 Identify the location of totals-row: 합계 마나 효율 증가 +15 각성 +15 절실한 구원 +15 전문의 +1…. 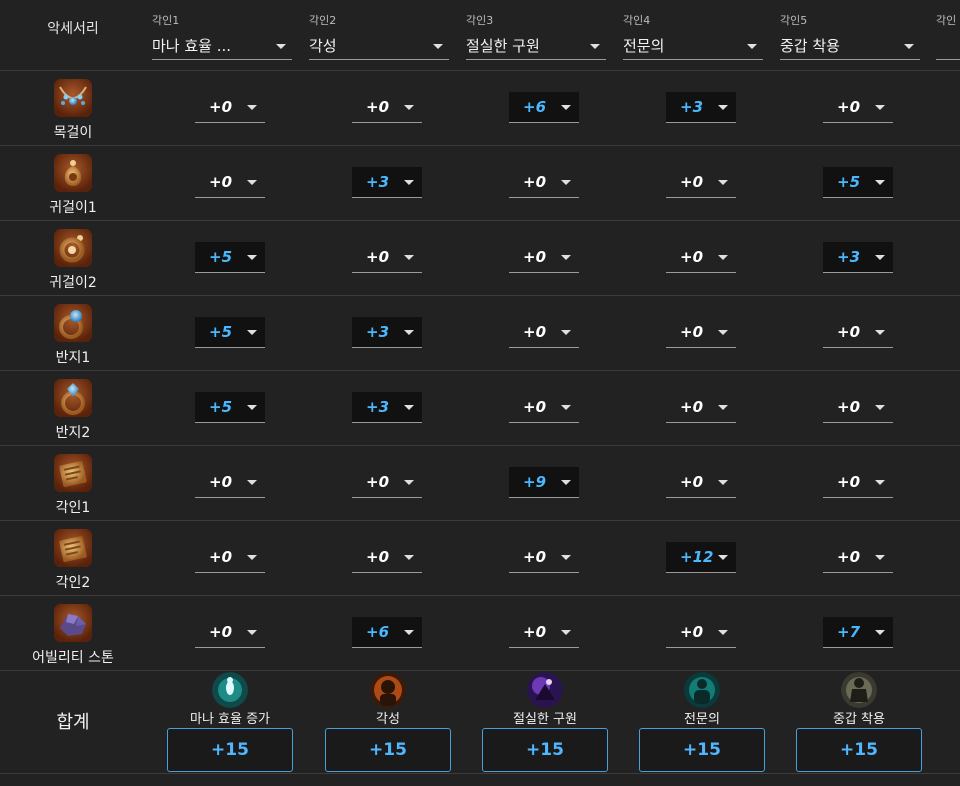
(480, 722).